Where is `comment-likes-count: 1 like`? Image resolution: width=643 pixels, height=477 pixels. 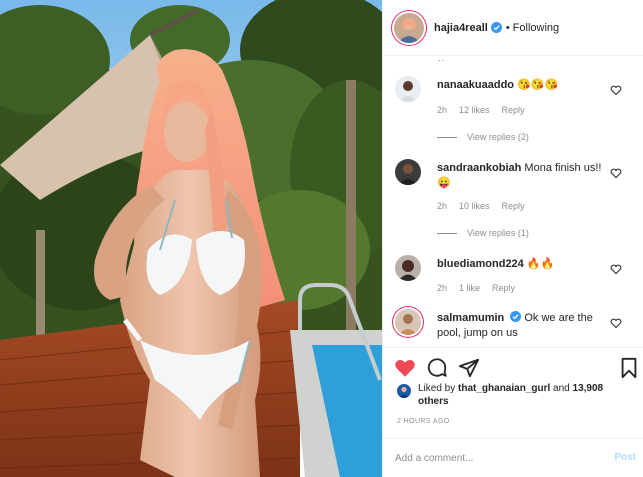
comment-likes-count: 1 like is located at coordinates (469, 288).